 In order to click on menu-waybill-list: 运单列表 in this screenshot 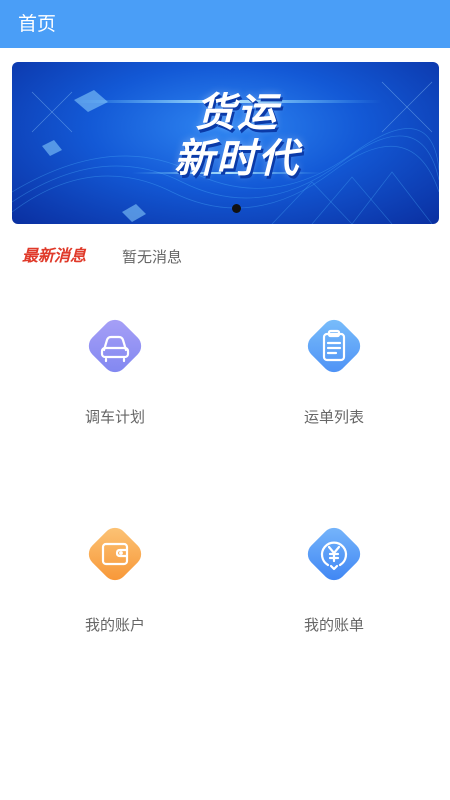, I will do `click(334, 371)`.